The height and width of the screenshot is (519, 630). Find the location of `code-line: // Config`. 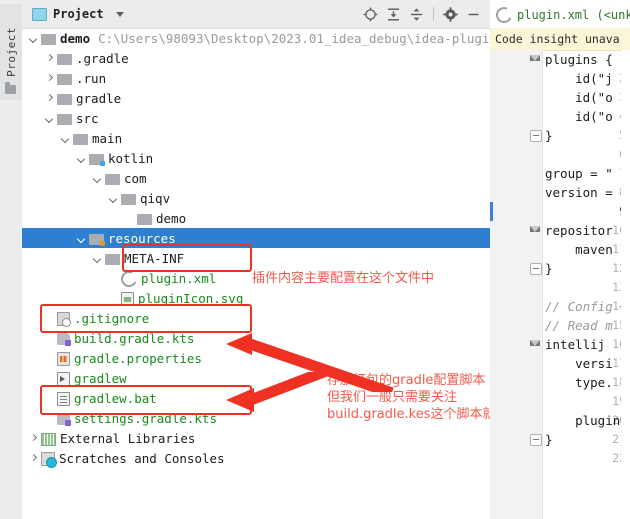

code-line: // Config is located at coordinates (579, 306).